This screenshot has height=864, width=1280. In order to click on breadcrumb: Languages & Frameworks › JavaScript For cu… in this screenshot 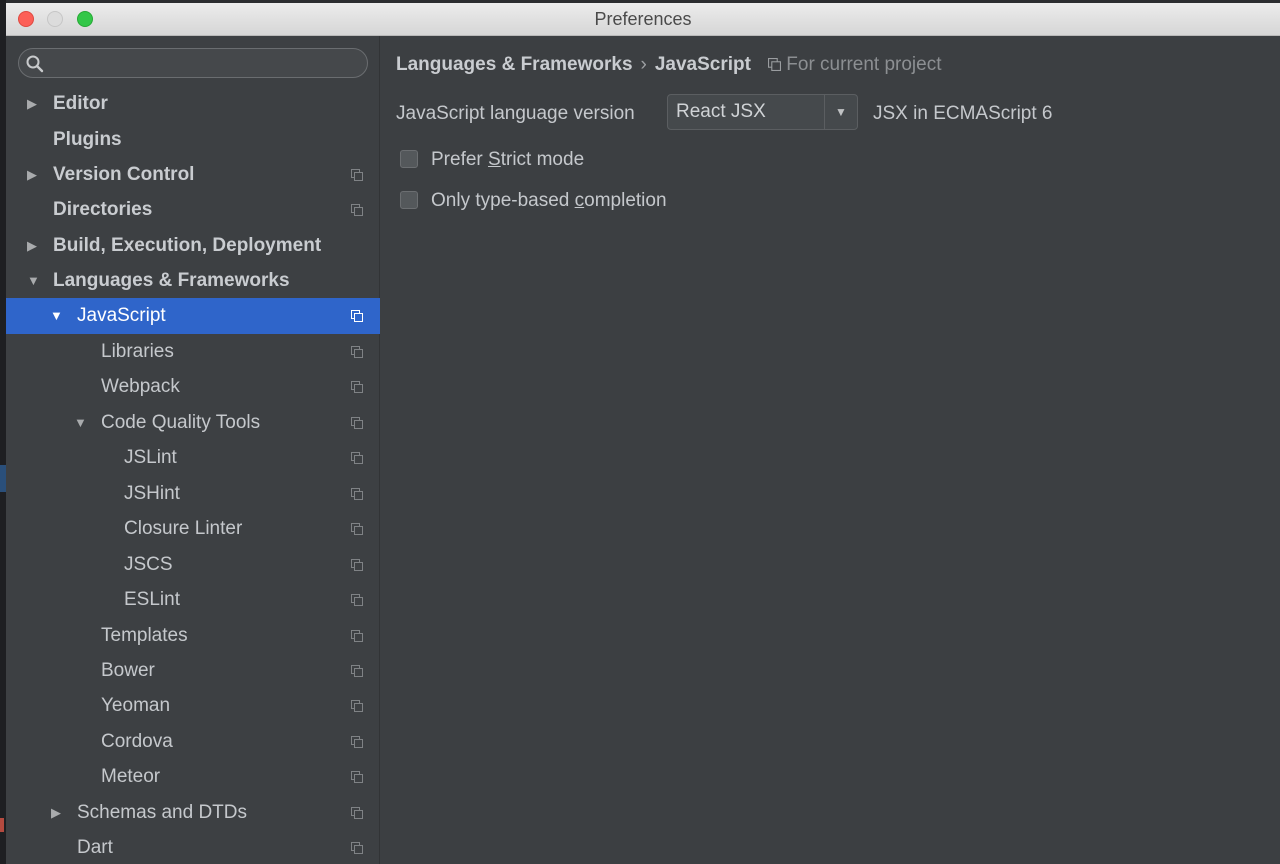, I will do `click(669, 66)`.